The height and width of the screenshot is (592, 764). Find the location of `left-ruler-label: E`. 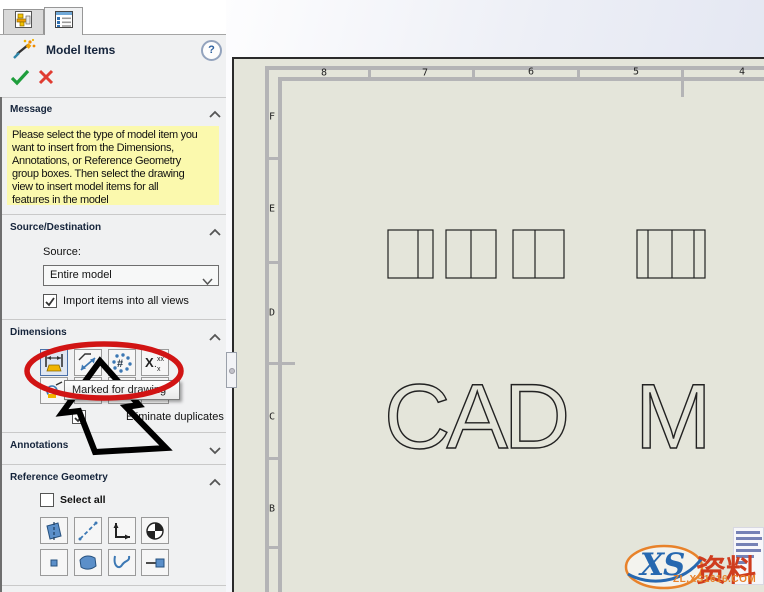

left-ruler-label: E is located at coordinates (272, 209).